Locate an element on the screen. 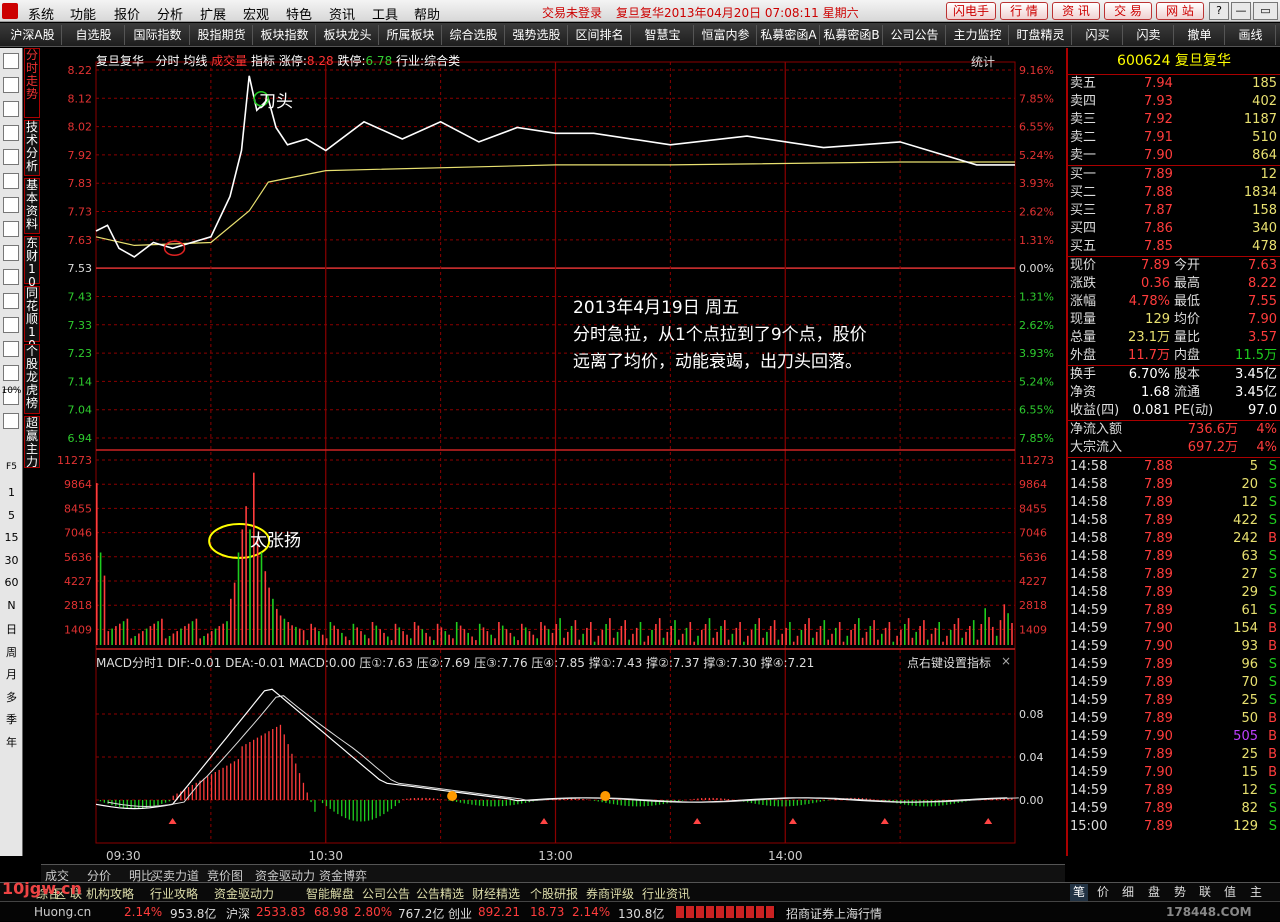  toolbar-button-2: 国际指数 is located at coordinates (158, 35).